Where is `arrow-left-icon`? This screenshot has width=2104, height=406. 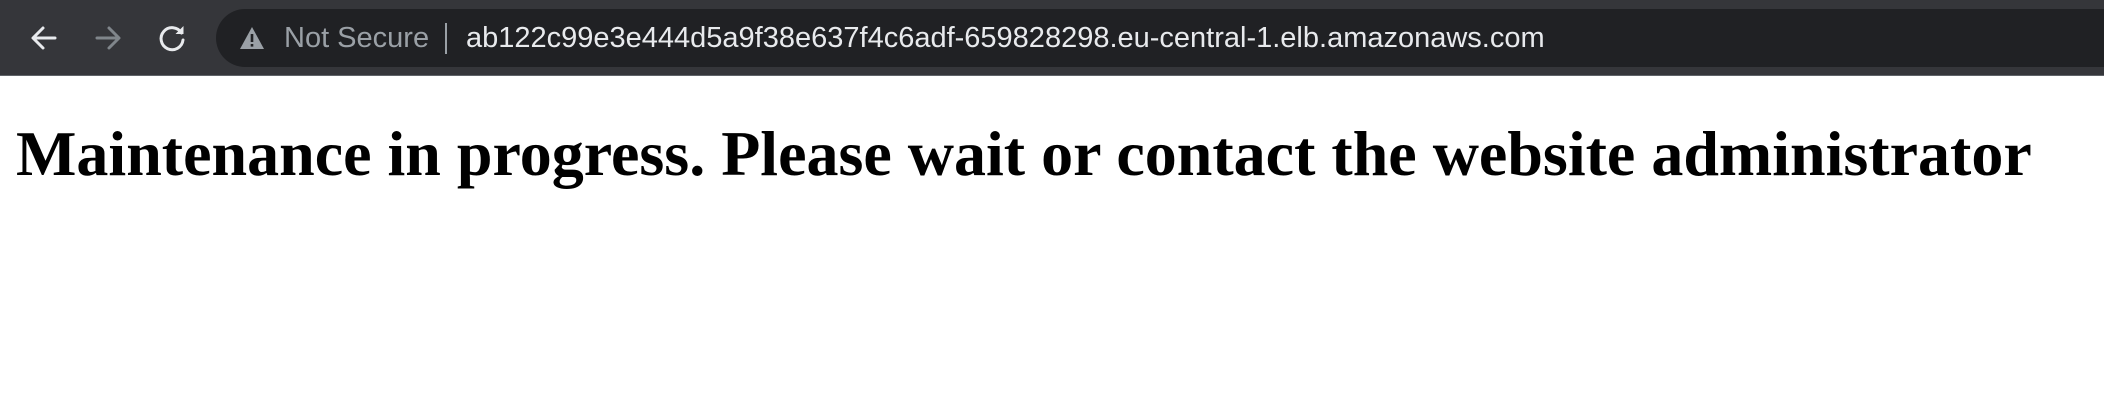 arrow-left-icon is located at coordinates (44, 38).